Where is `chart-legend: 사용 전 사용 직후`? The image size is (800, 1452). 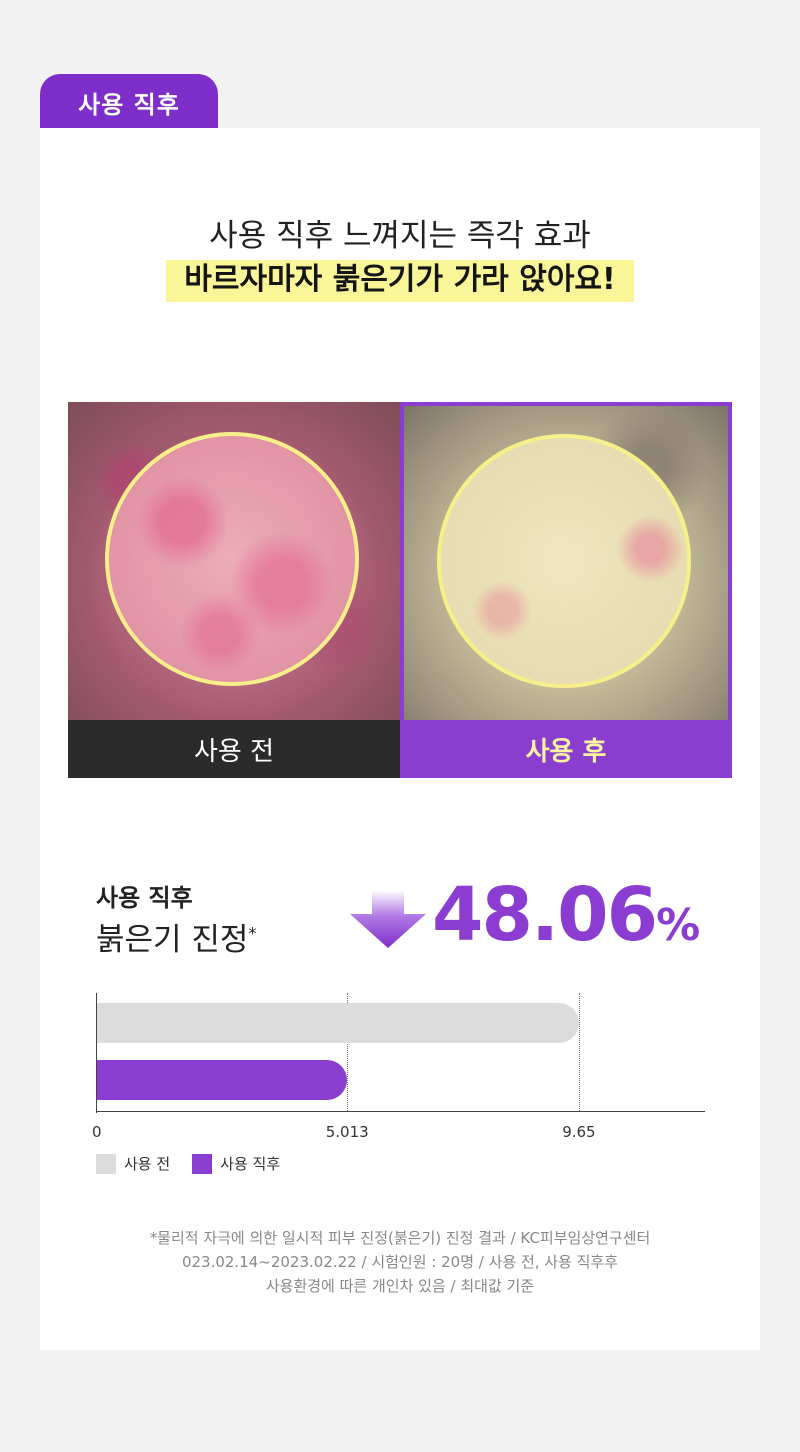
chart-legend: 사용 전 사용 직후 is located at coordinates (199, 1163).